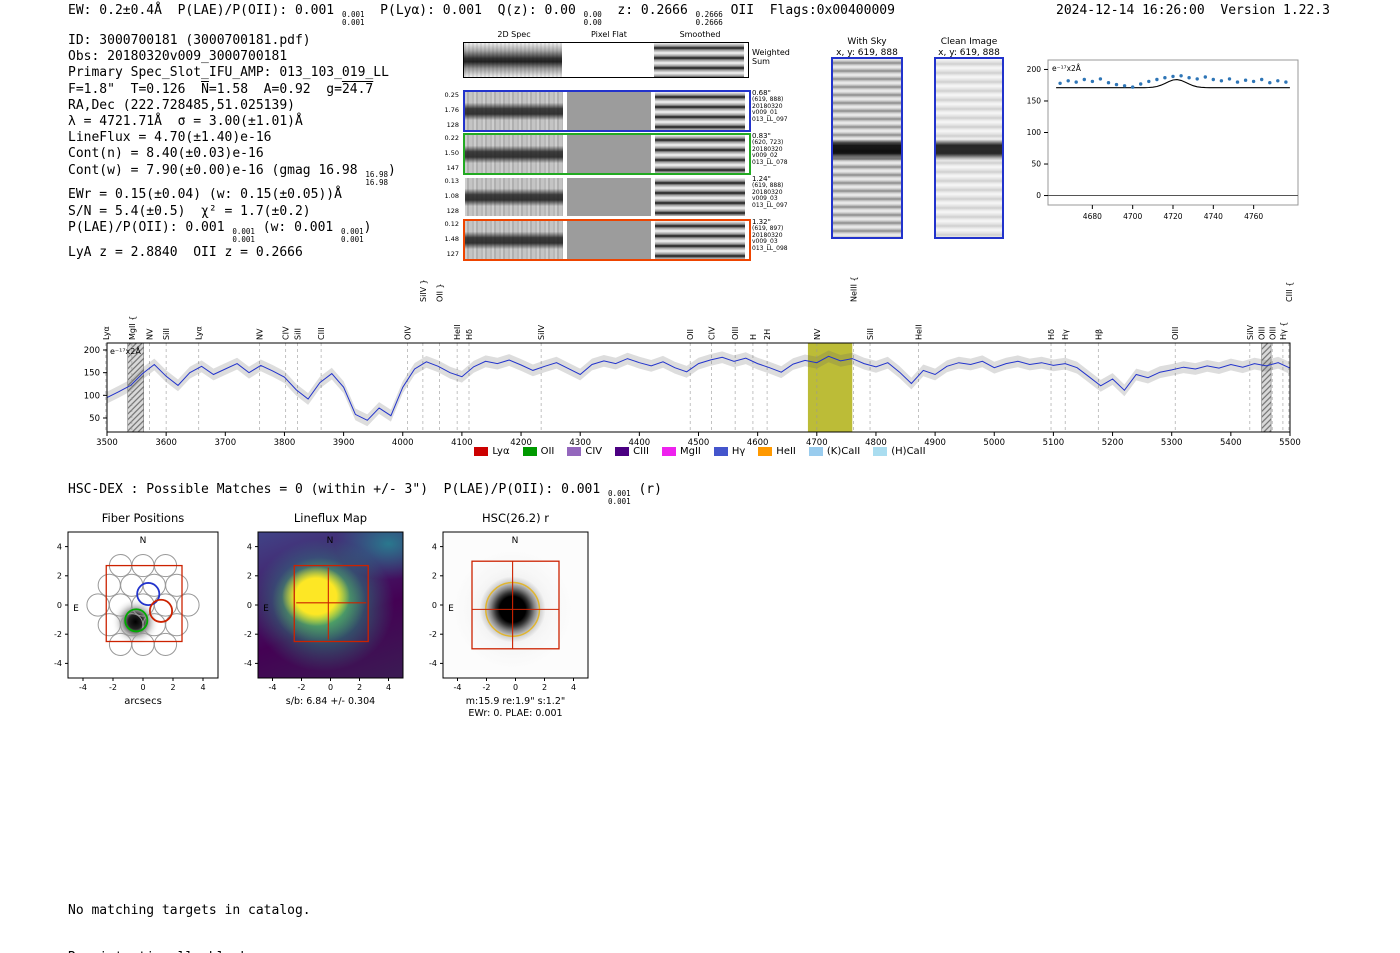 The height and width of the screenshot is (953, 1400). I want to click on x-tick-label: -4, so click(458, 687).